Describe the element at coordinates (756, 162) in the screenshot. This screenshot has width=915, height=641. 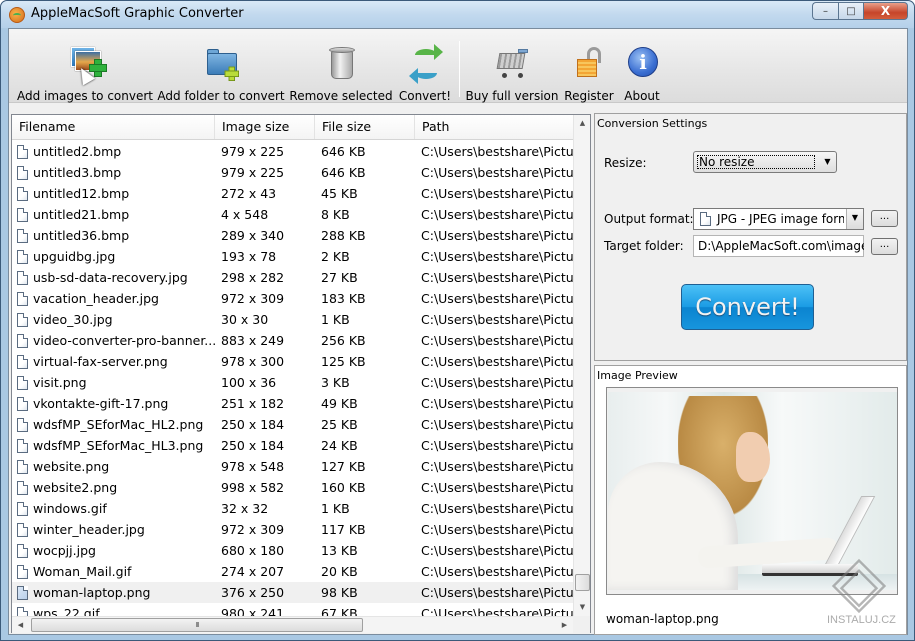
I see `resize-value: No resize` at that location.